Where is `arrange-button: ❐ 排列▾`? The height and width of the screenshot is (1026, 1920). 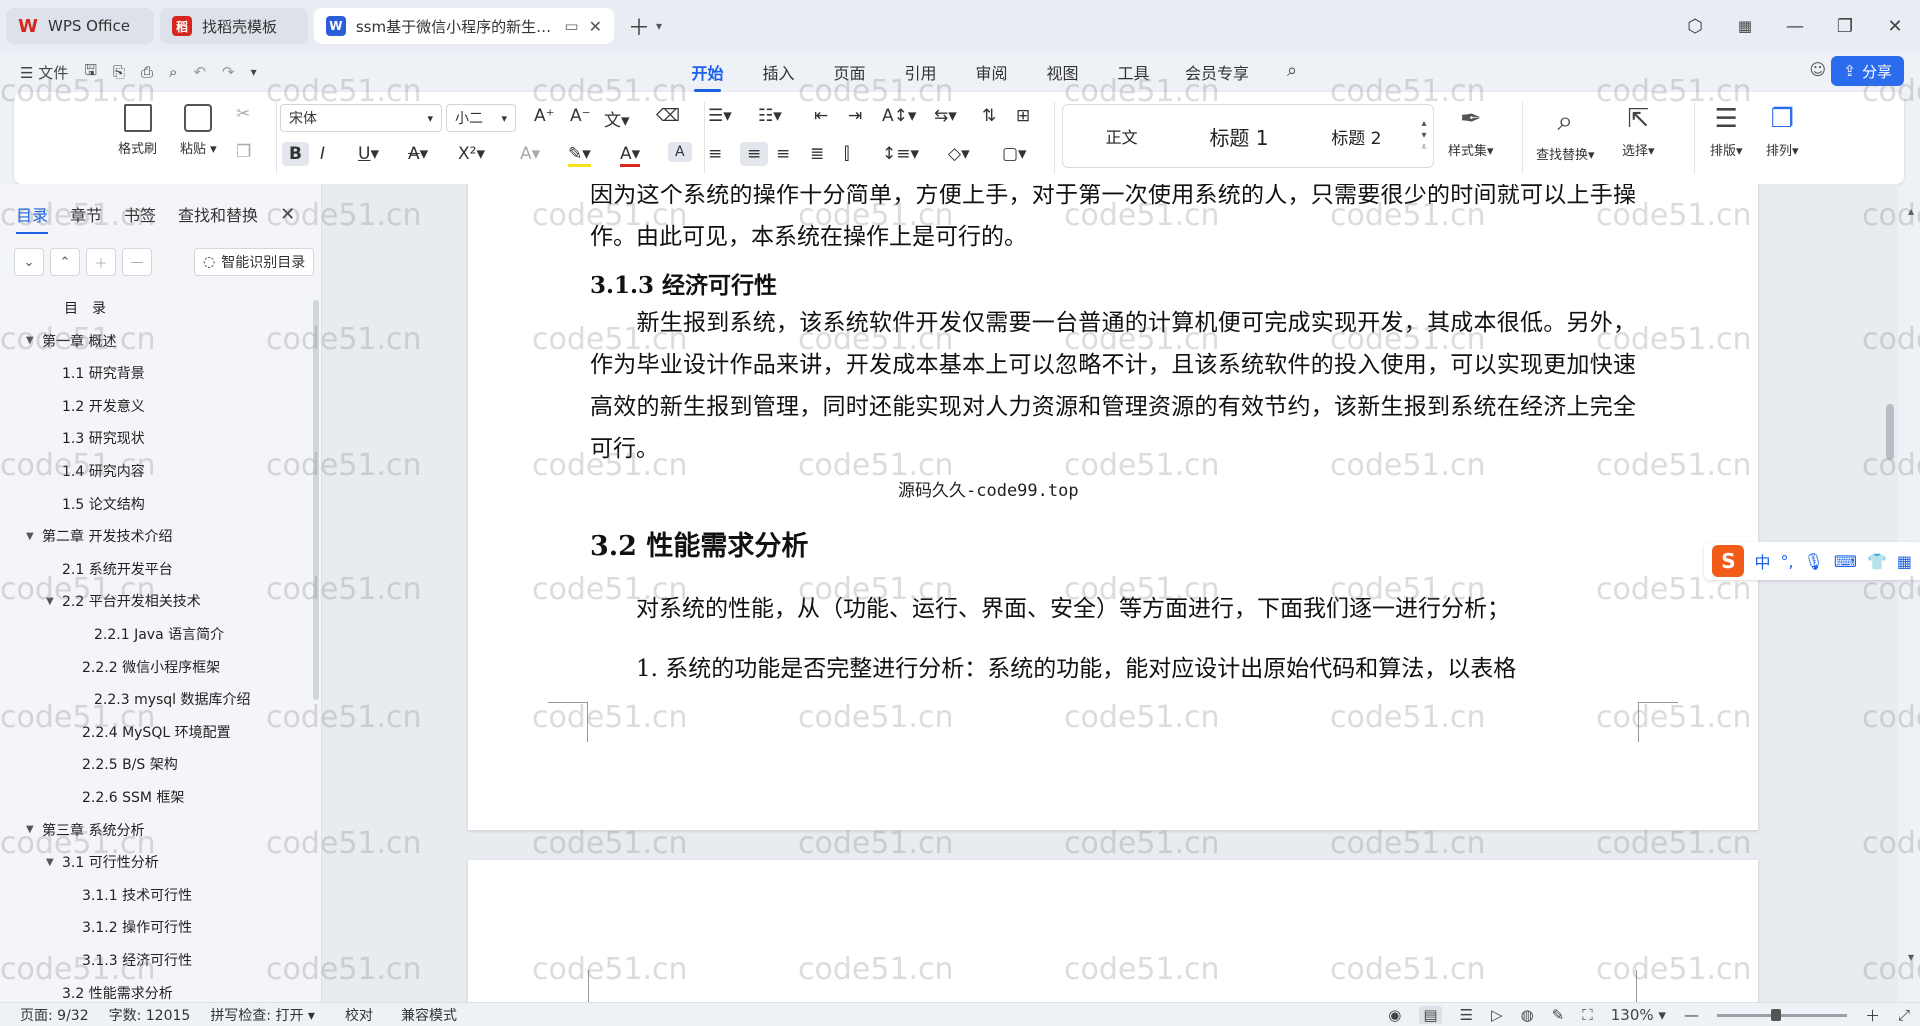
arrange-button: ❐ 排列▾ is located at coordinates (1782, 131).